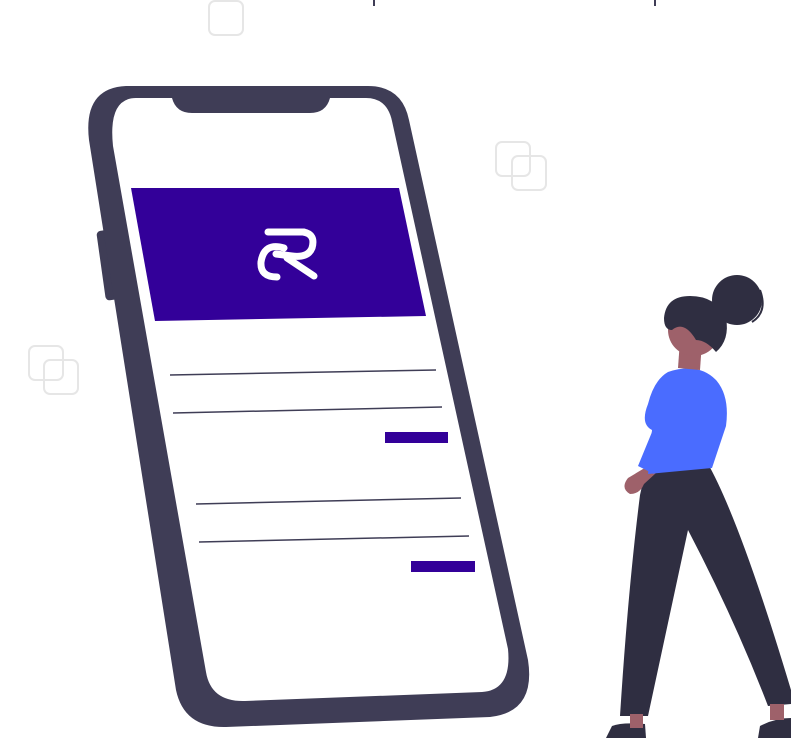 Image resolution: width=791 pixels, height=738 pixels. What do you see at coordinates (774, 728) in the screenshot?
I see `shoe` at bounding box center [774, 728].